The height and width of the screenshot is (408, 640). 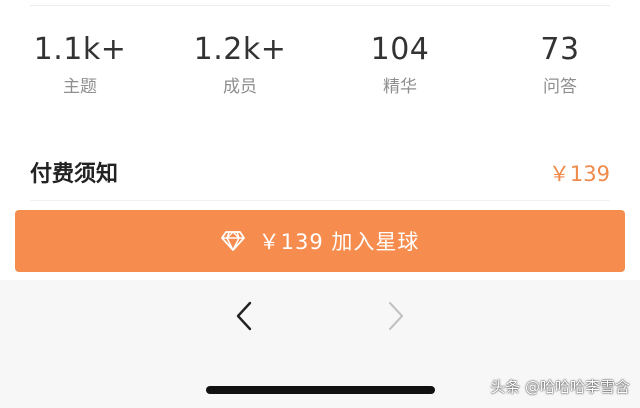 I want to click on stat-qa: 73 问答, so click(x=560, y=64).